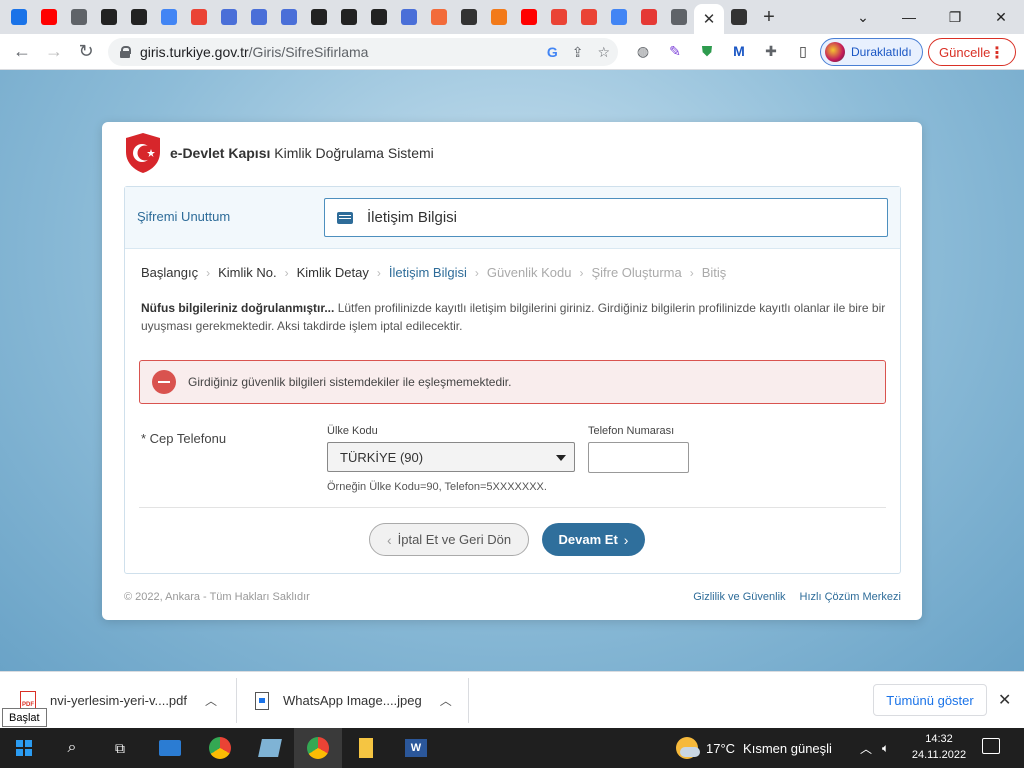  What do you see at coordinates (332, 272) in the screenshot?
I see `breadcrumb-step: Kimlik Detay` at bounding box center [332, 272].